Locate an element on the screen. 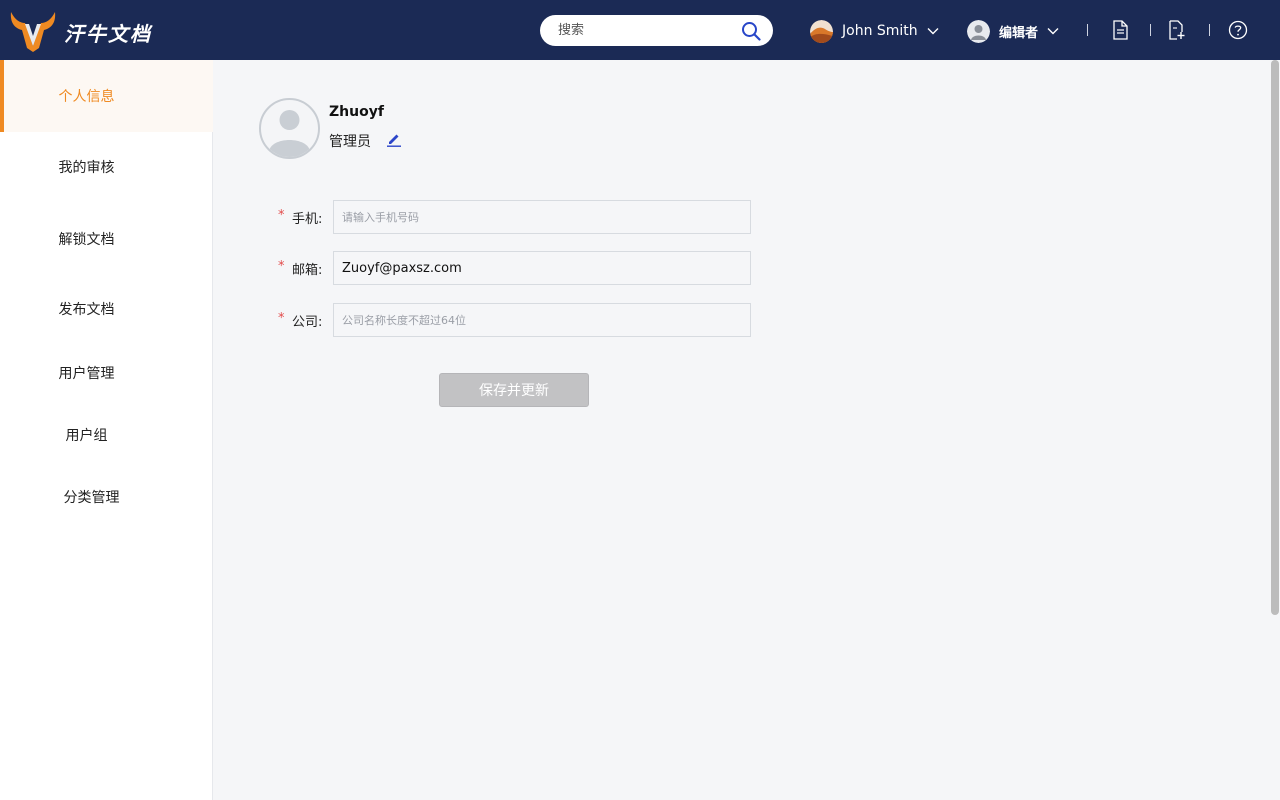 This screenshot has height=800, width=1280. profile-role: 管理员 is located at coordinates (350, 142).